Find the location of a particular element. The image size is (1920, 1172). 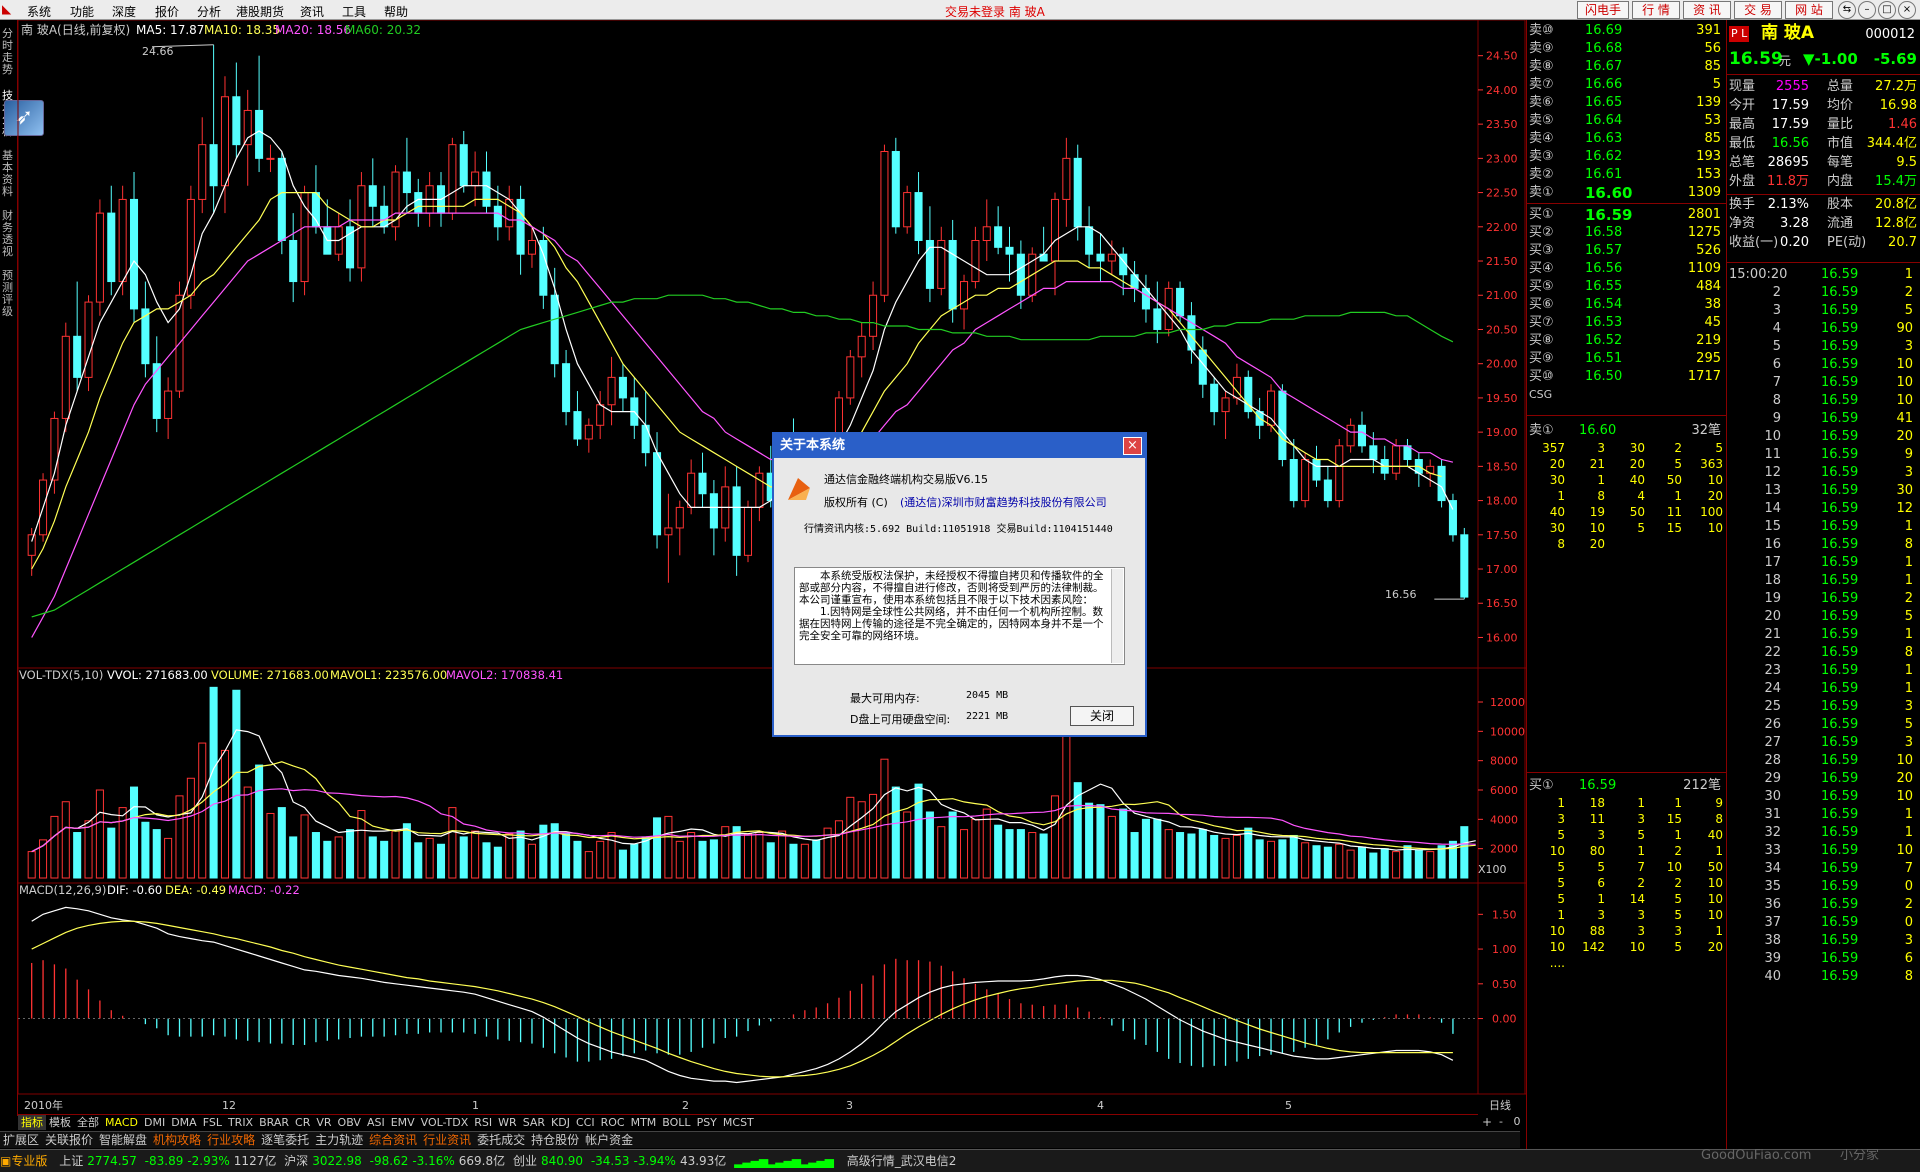

ctab-institution: 机构攻略 is located at coordinates (177, 1140).